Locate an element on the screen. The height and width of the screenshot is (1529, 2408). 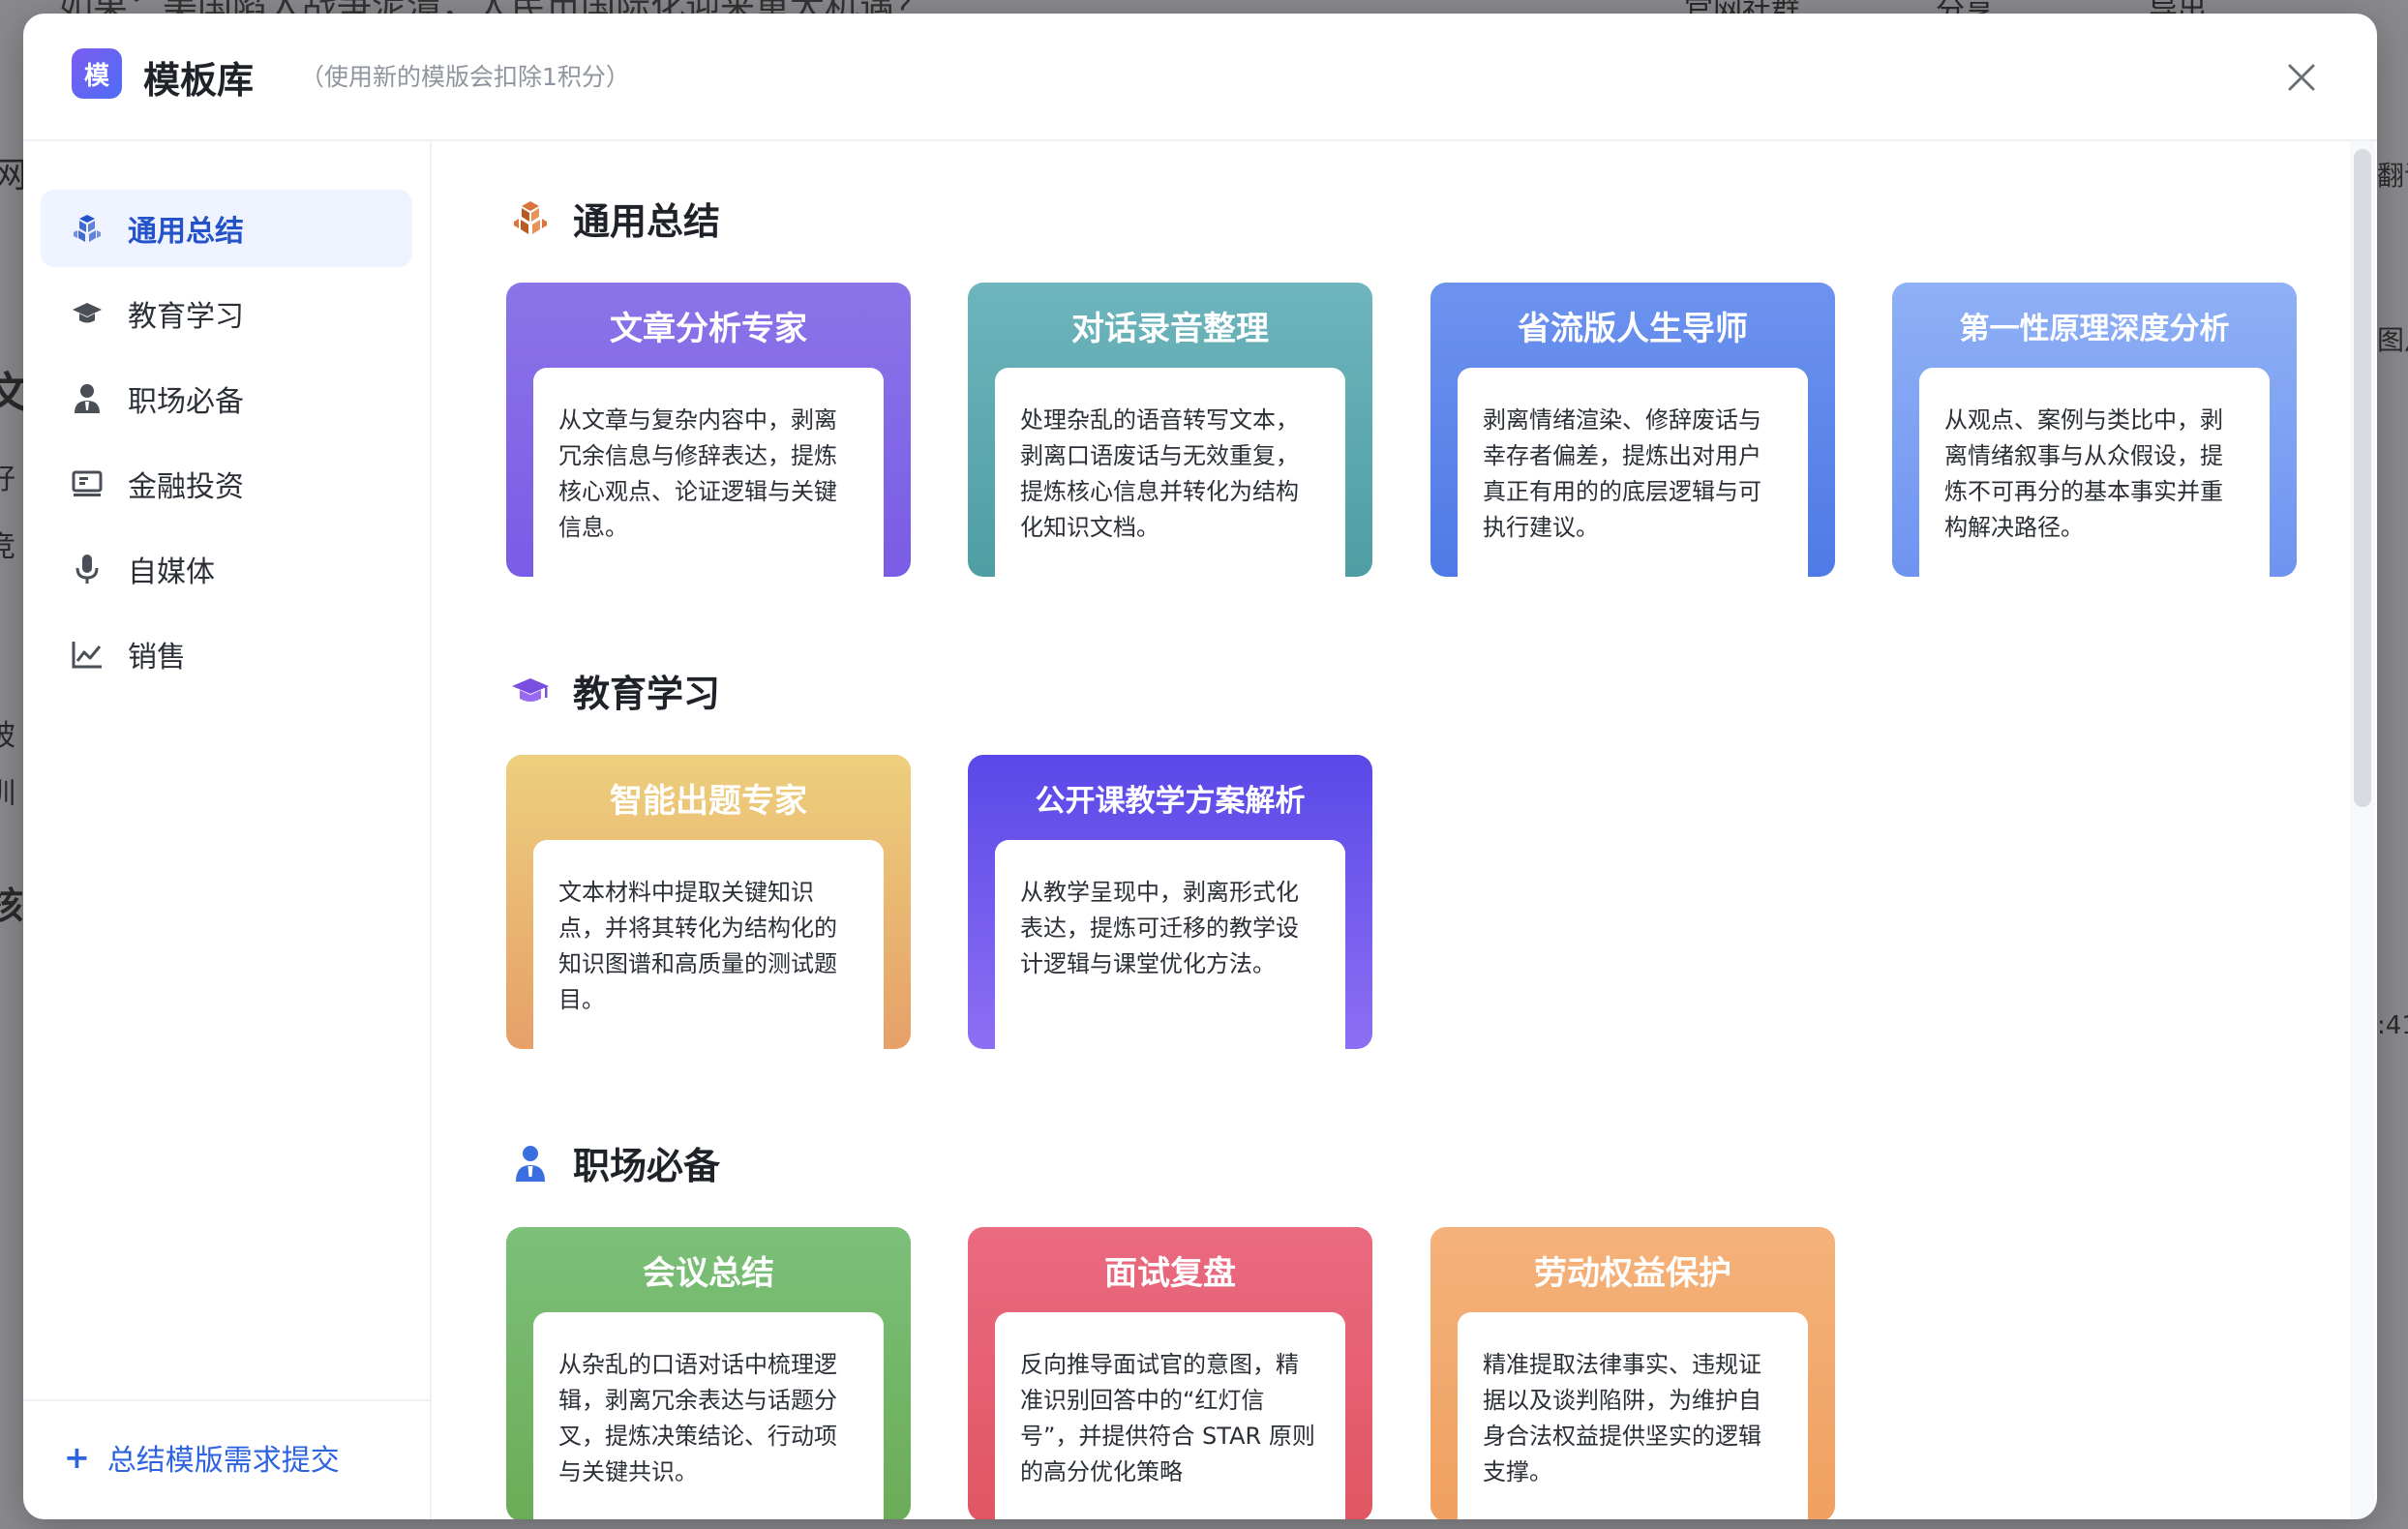
sidebar-item-self-media: 自媒体 is located at coordinates (226, 569).